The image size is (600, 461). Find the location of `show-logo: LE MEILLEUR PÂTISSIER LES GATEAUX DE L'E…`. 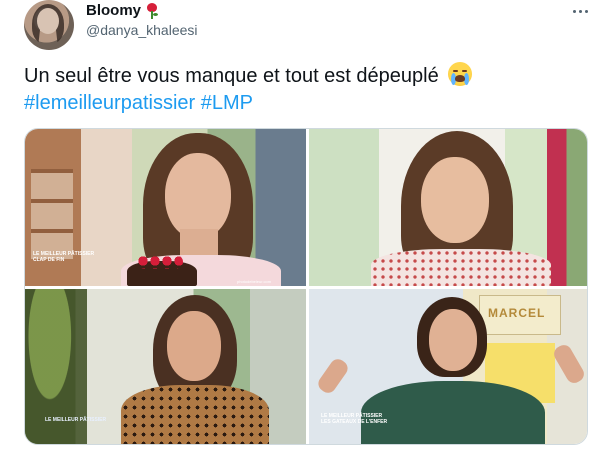

show-logo: LE MEILLEUR PÂTISSIER LES GATEAUX DE L'E… is located at coordinates (354, 419).